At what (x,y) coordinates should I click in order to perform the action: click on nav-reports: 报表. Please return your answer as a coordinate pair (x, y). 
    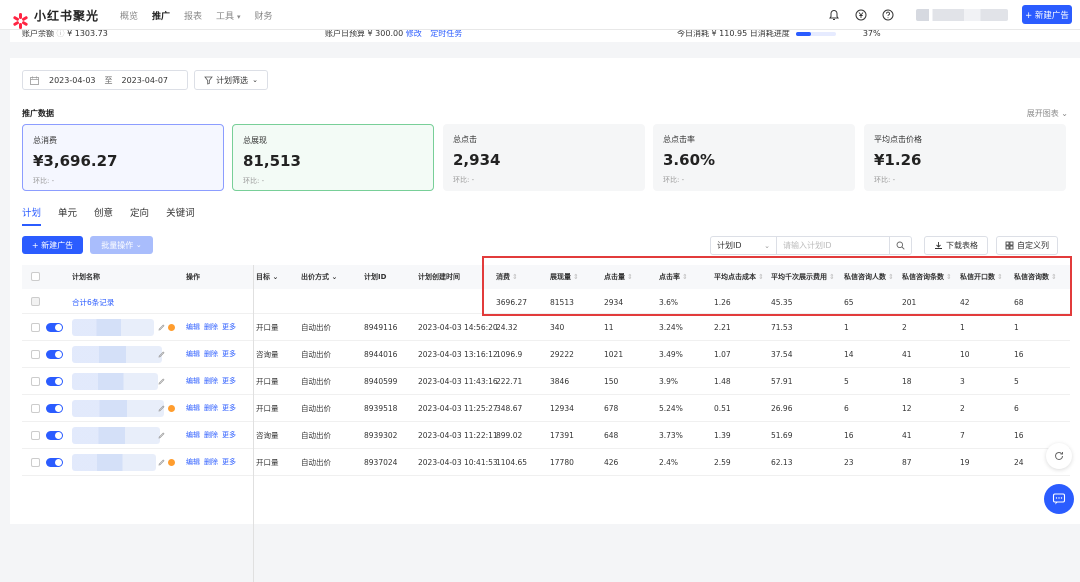
    Looking at the image, I should click on (193, 15).